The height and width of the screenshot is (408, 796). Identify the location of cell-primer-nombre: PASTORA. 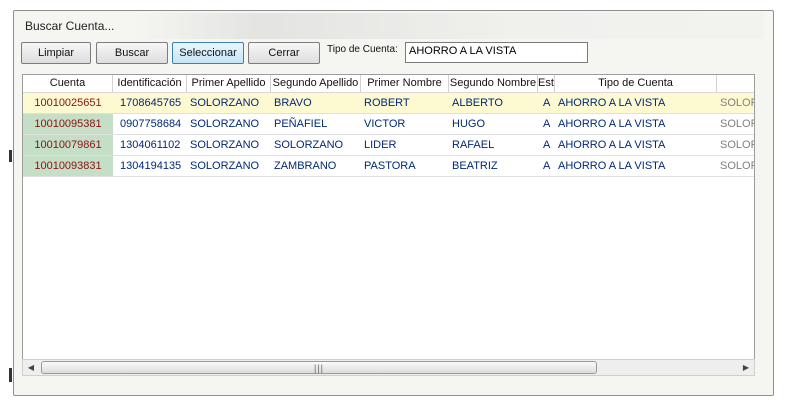
(390, 166).